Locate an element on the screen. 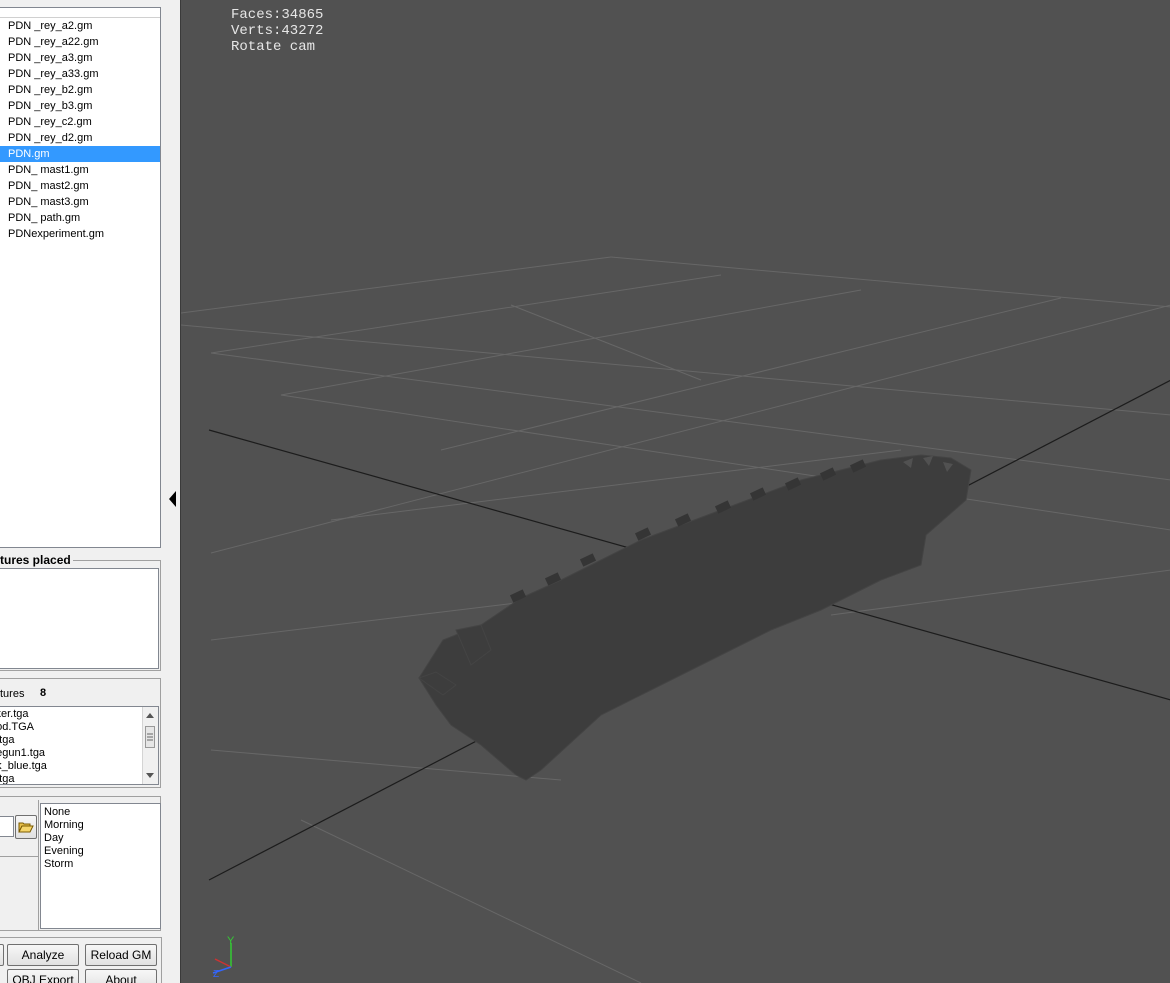 The width and height of the screenshot is (1170, 983). weather-option: None is located at coordinates (100, 812).